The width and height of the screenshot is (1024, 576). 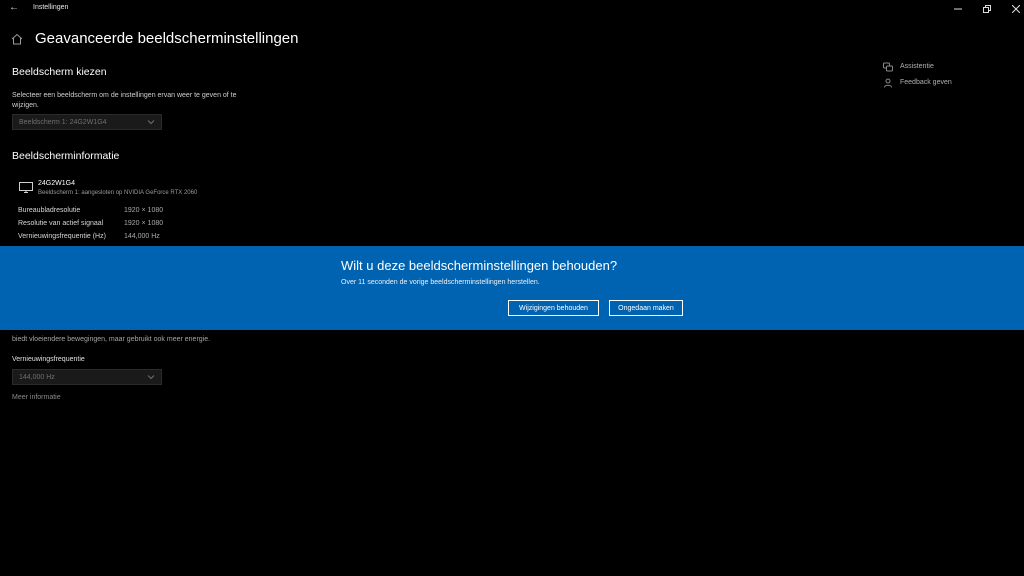 I want to click on refresh-rate-select: 144,000 Hz, so click(x=87, y=377).